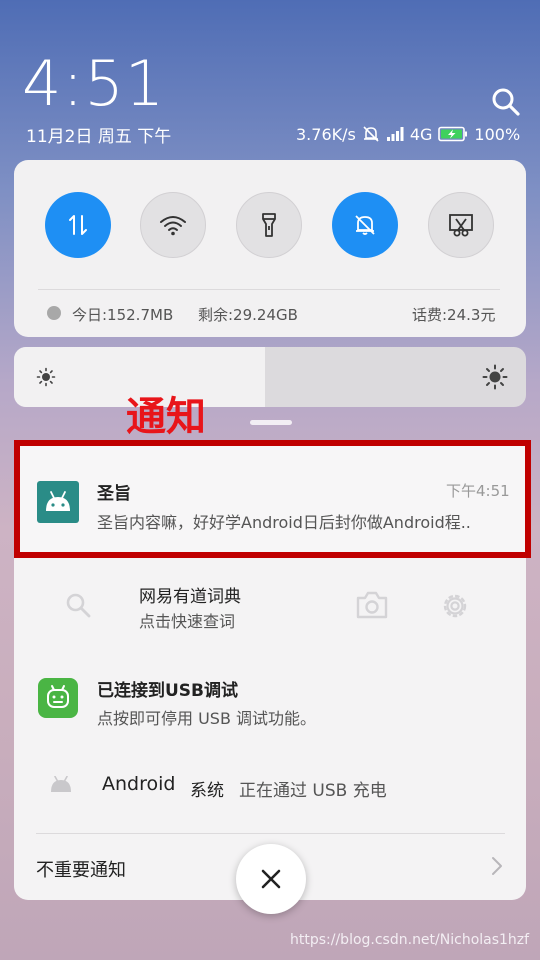  What do you see at coordinates (123, 315) in the screenshot?
I see `data-usage-today: 今日:152.7MB` at bounding box center [123, 315].